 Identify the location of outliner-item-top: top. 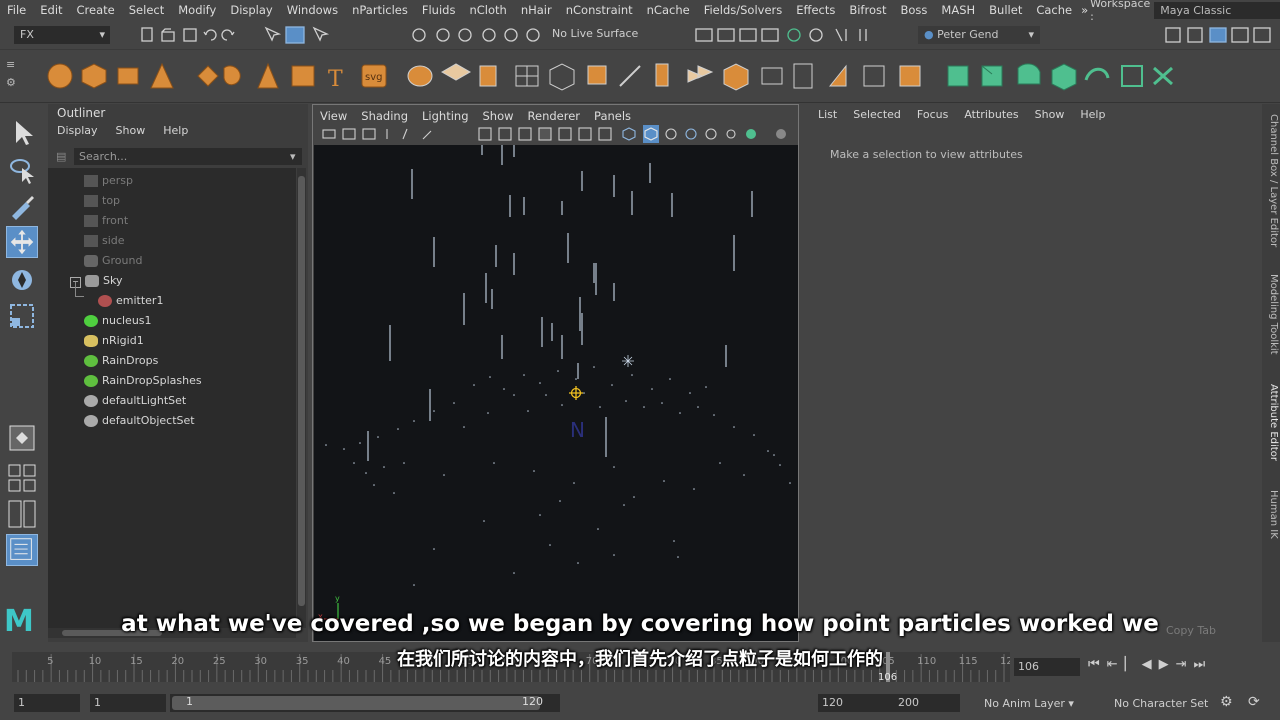
(102, 201).